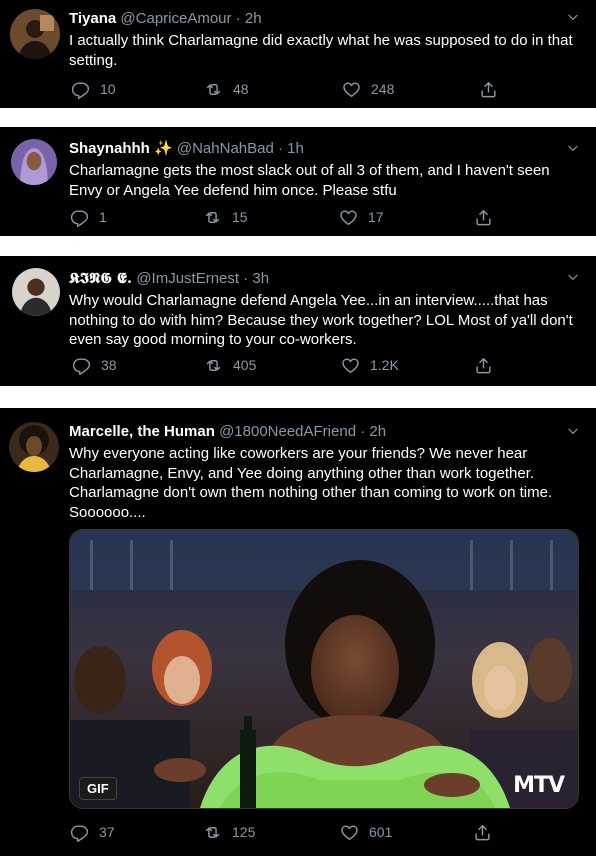 The height and width of the screenshot is (856, 596). What do you see at coordinates (244, 832) in the screenshot?
I see `retweet-count: 125` at bounding box center [244, 832].